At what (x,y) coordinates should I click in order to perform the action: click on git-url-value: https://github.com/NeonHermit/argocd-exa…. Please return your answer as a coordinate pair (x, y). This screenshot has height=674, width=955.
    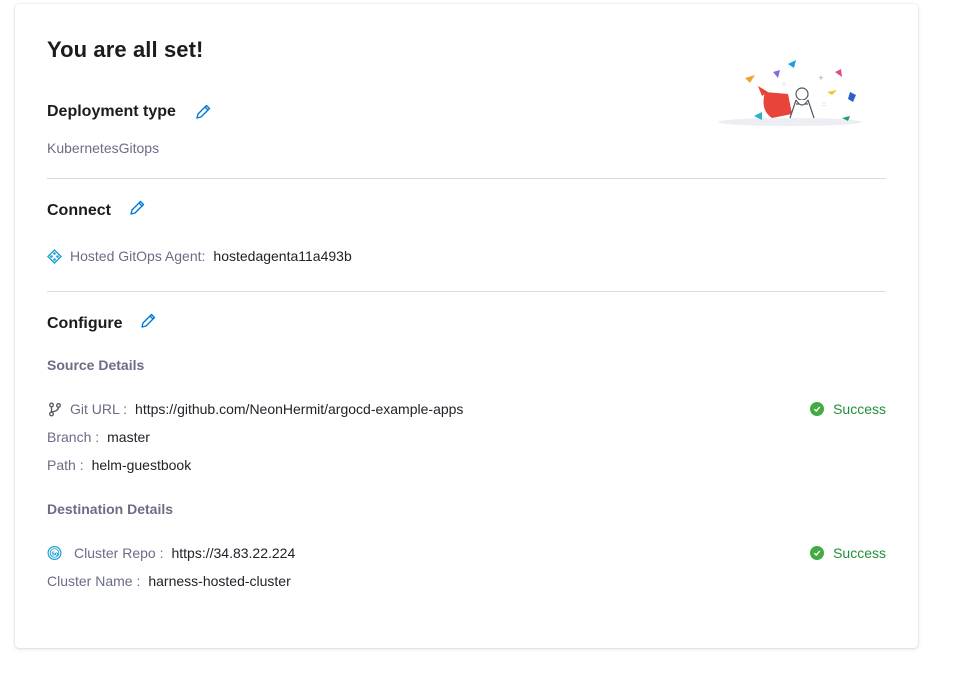
    Looking at the image, I should click on (299, 409).